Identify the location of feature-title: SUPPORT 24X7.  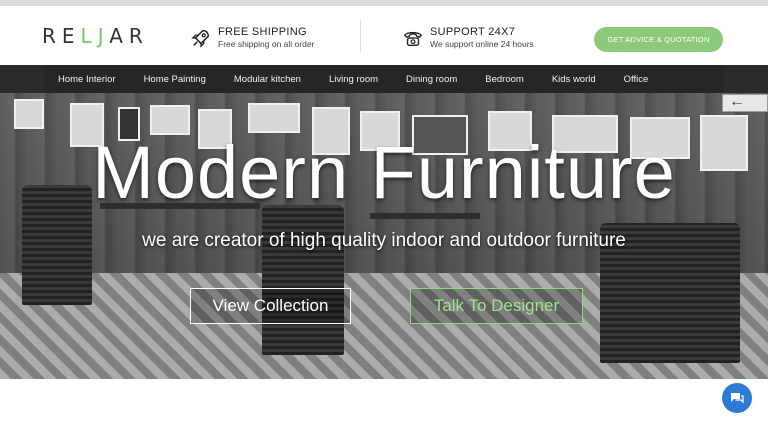
(473, 32).